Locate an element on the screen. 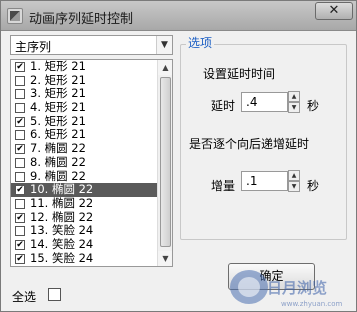 Image resolution: width=357 pixels, height=312 pixels. list-scrollbar: ▲ ▼ is located at coordinates (164, 163).